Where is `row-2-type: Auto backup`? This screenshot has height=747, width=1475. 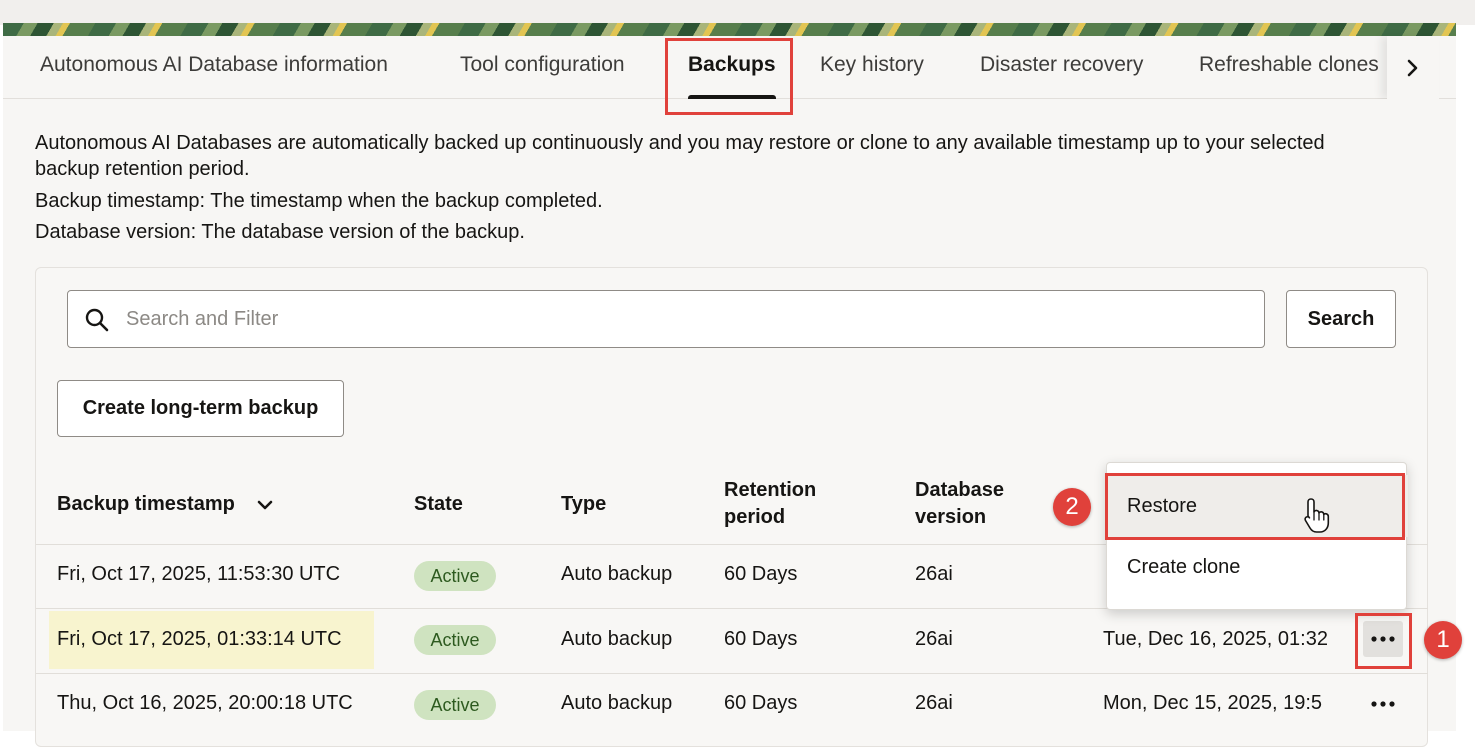
row-2-type: Auto backup is located at coordinates (617, 639).